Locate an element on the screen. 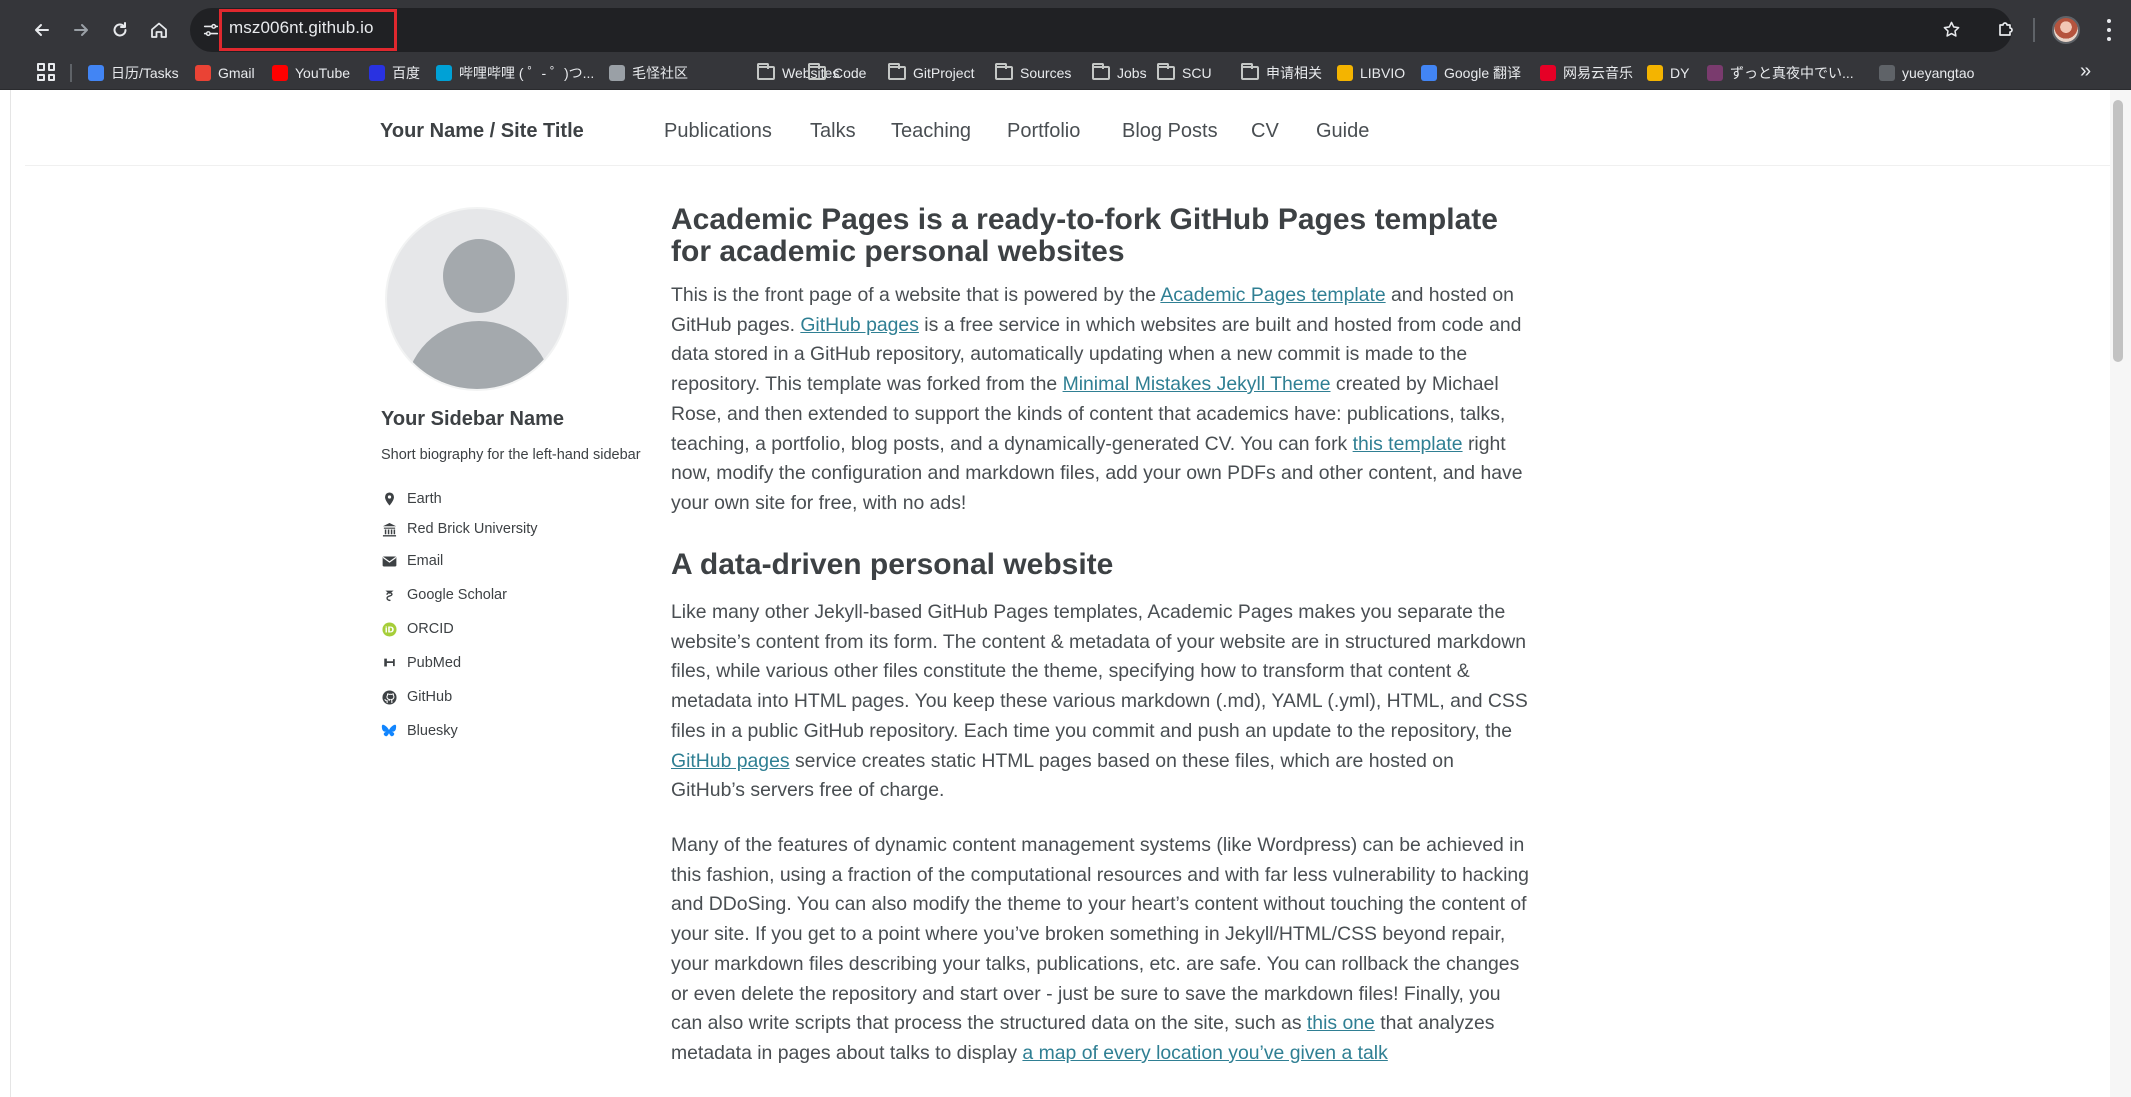 This screenshot has height=1097, width=2131. reload-icon is located at coordinates (120, 29).